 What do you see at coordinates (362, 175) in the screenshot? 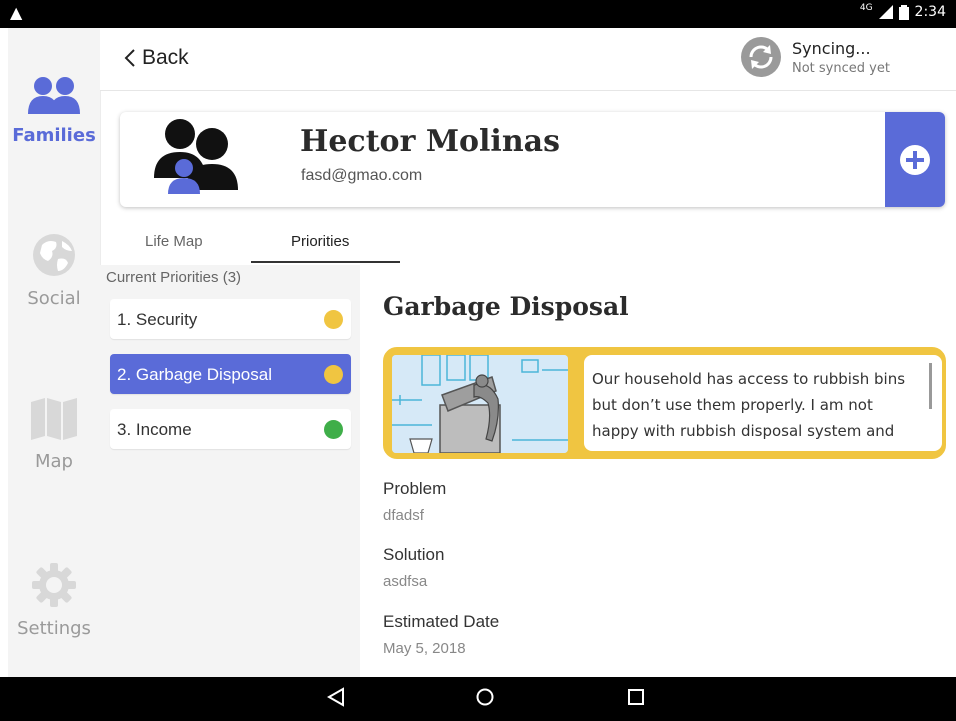
I see `family-email: fasd@gmao.com` at bounding box center [362, 175].